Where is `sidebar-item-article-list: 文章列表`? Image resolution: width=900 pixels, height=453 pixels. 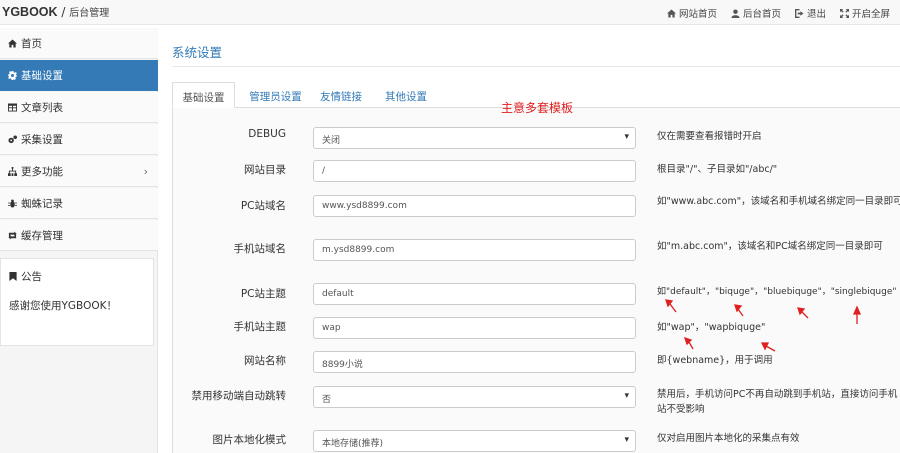 sidebar-item-article-list: 文章列表 is located at coordinates (79, 107).